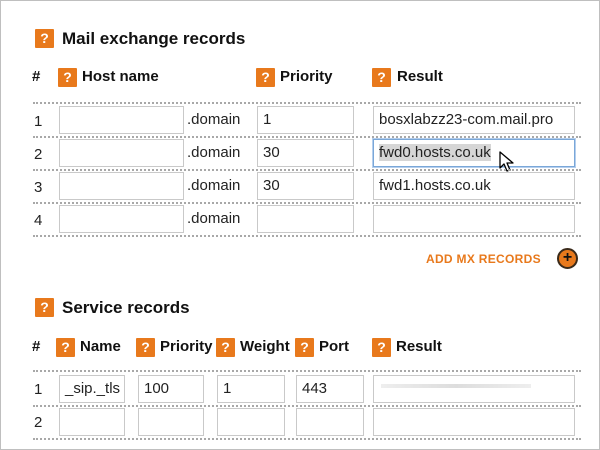 The width and height of the screenshot is (600, 450). What do you see at coordinates (171, 389) in the screenshot?
I see `service-priority-input: 100` at bounding box center [171, 389].